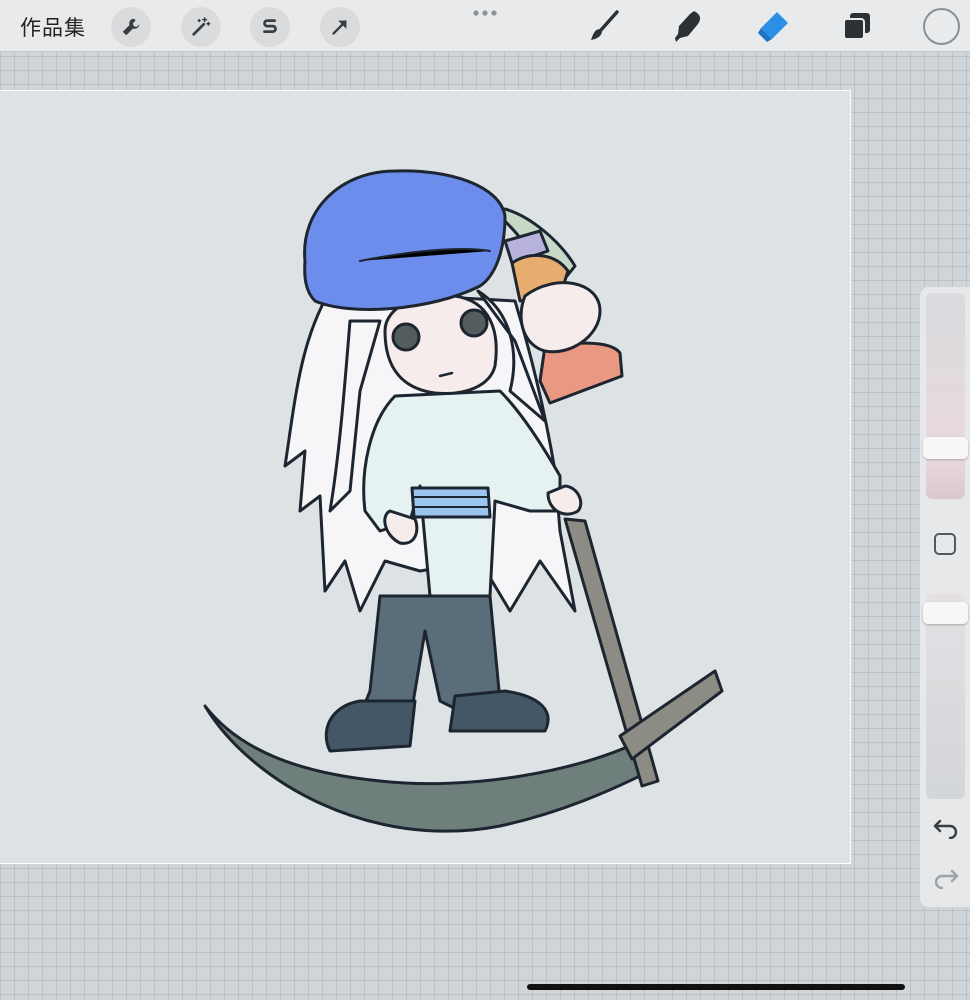 This screenshot has width=970, height=1000. I want to click on magic-wand-icon, so click(201, 26).